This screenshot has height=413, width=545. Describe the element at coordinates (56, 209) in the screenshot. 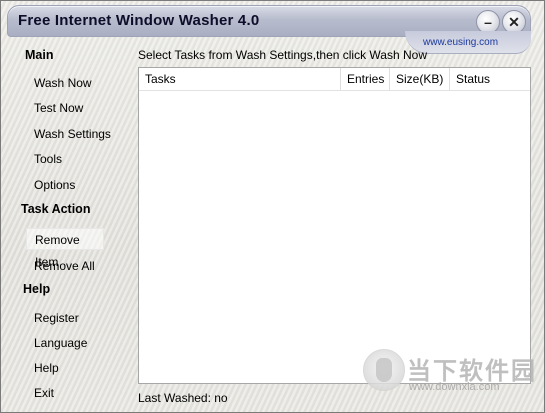

I see `section-heading-task-action: Task Action` at that location.